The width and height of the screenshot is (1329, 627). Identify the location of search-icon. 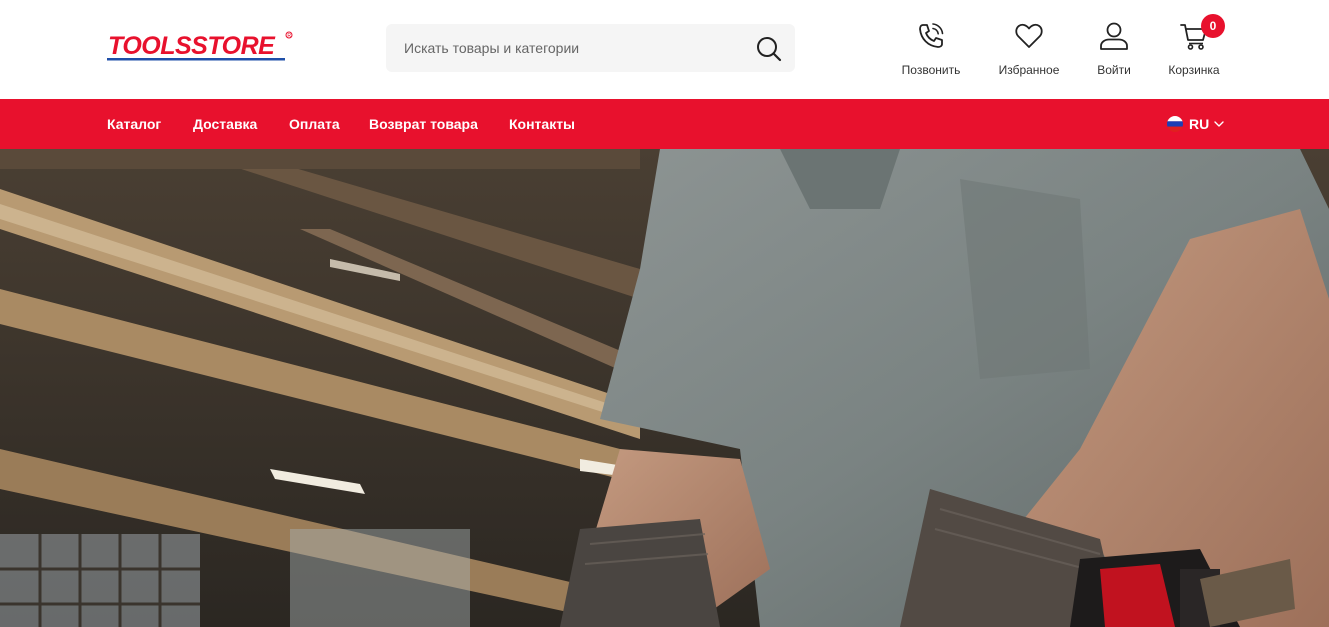
(769, 49).